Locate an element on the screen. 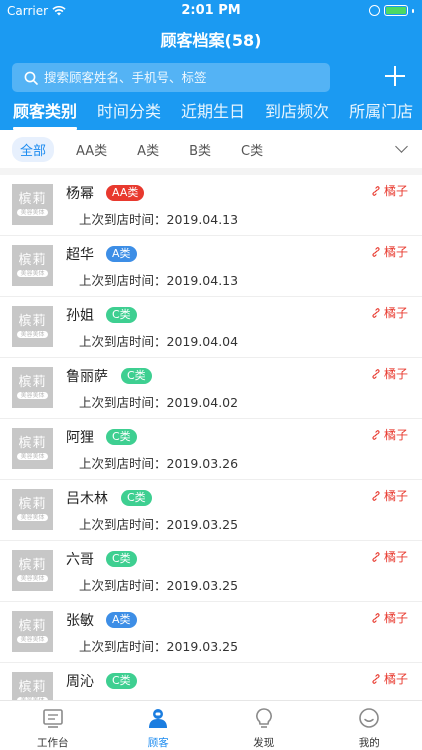 The width and height of the screenshot is (422, 750). customer-name: 六哥 is located at coordinates (80, 560).